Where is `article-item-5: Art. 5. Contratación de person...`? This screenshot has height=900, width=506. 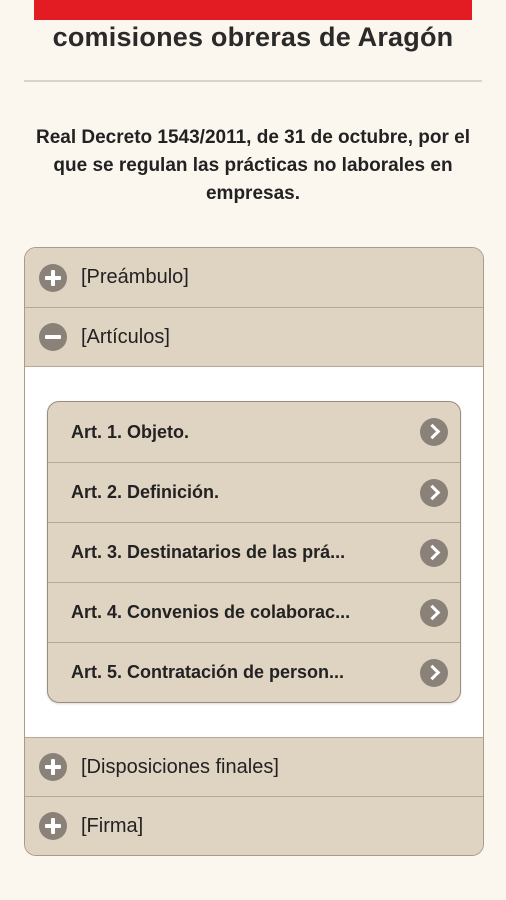
article-item-5: Art. 5. Contratación de person... is located at coordinates (254, 672).